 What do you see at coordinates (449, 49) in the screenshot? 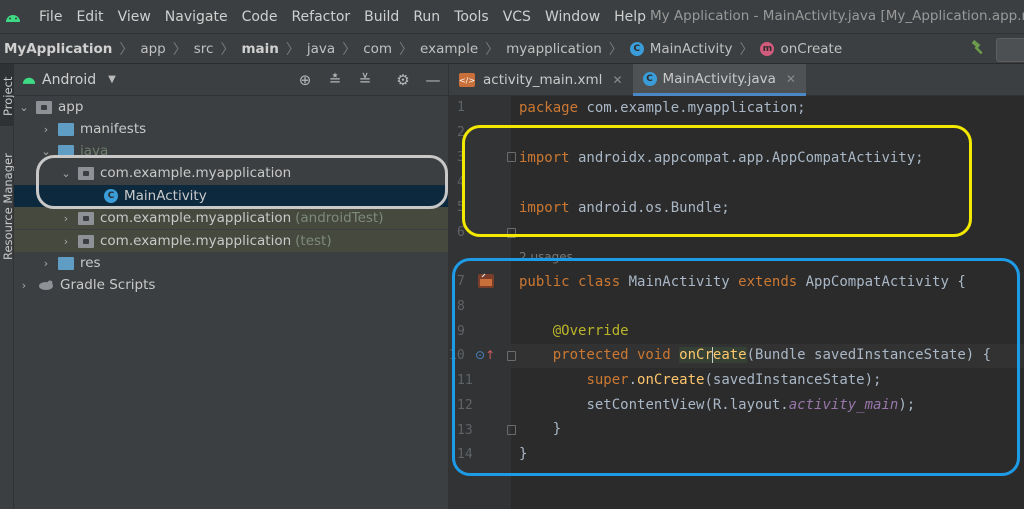
I see `breadcrumb-example: example` at bounding box center [449, 49].